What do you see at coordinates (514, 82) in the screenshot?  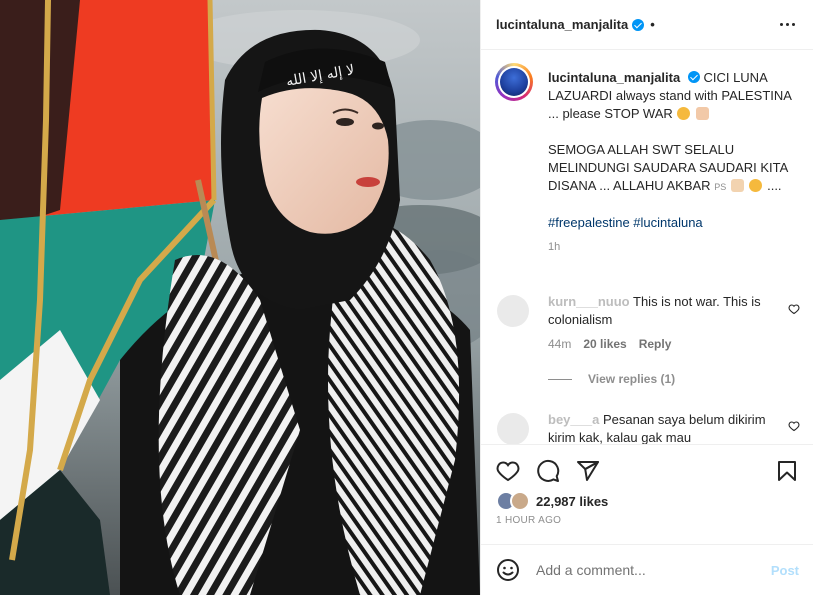 I see `author-avatar` at bounding box center [514, 82].